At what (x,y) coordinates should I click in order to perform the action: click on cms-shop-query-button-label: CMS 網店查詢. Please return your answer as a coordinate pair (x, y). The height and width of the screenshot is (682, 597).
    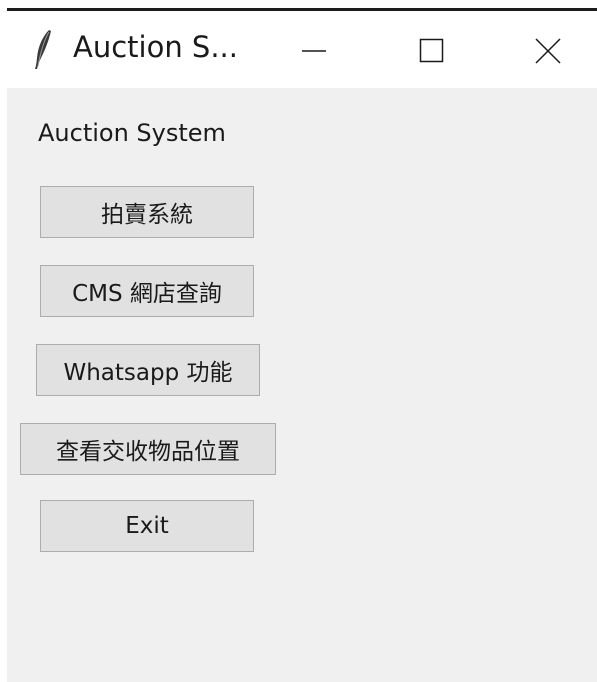
    Looking at the image, I should click on (147, 294).